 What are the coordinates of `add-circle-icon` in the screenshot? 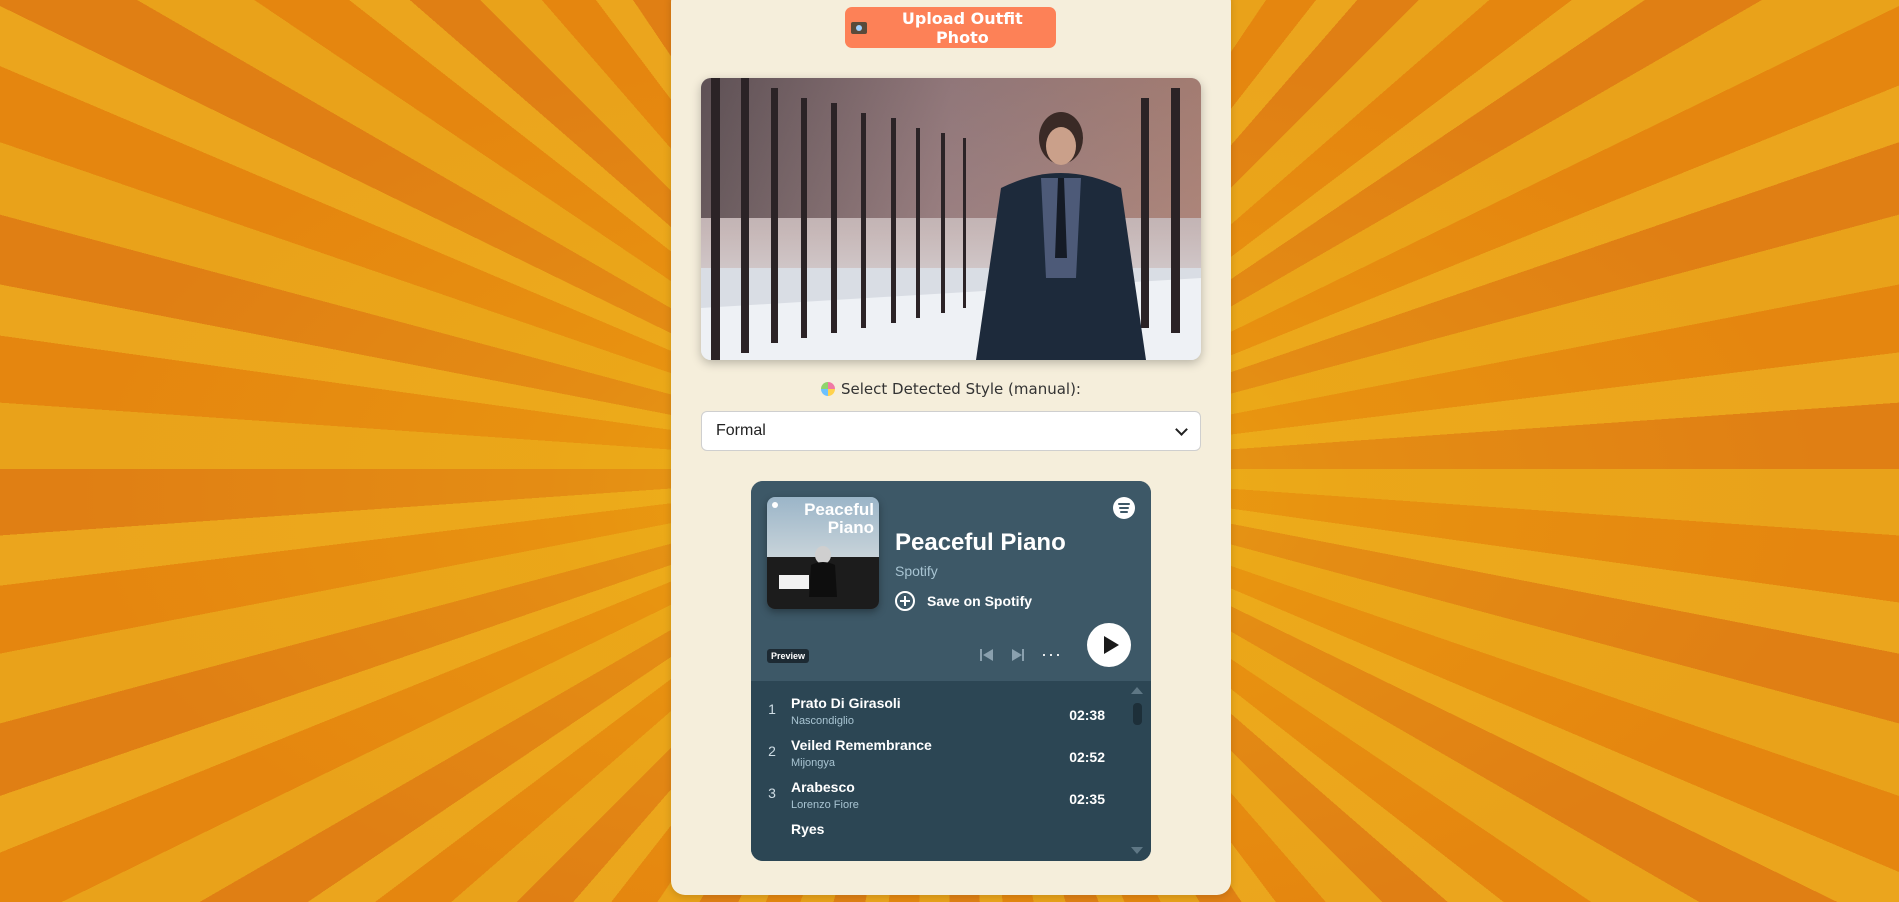 It's located at (905, 601).